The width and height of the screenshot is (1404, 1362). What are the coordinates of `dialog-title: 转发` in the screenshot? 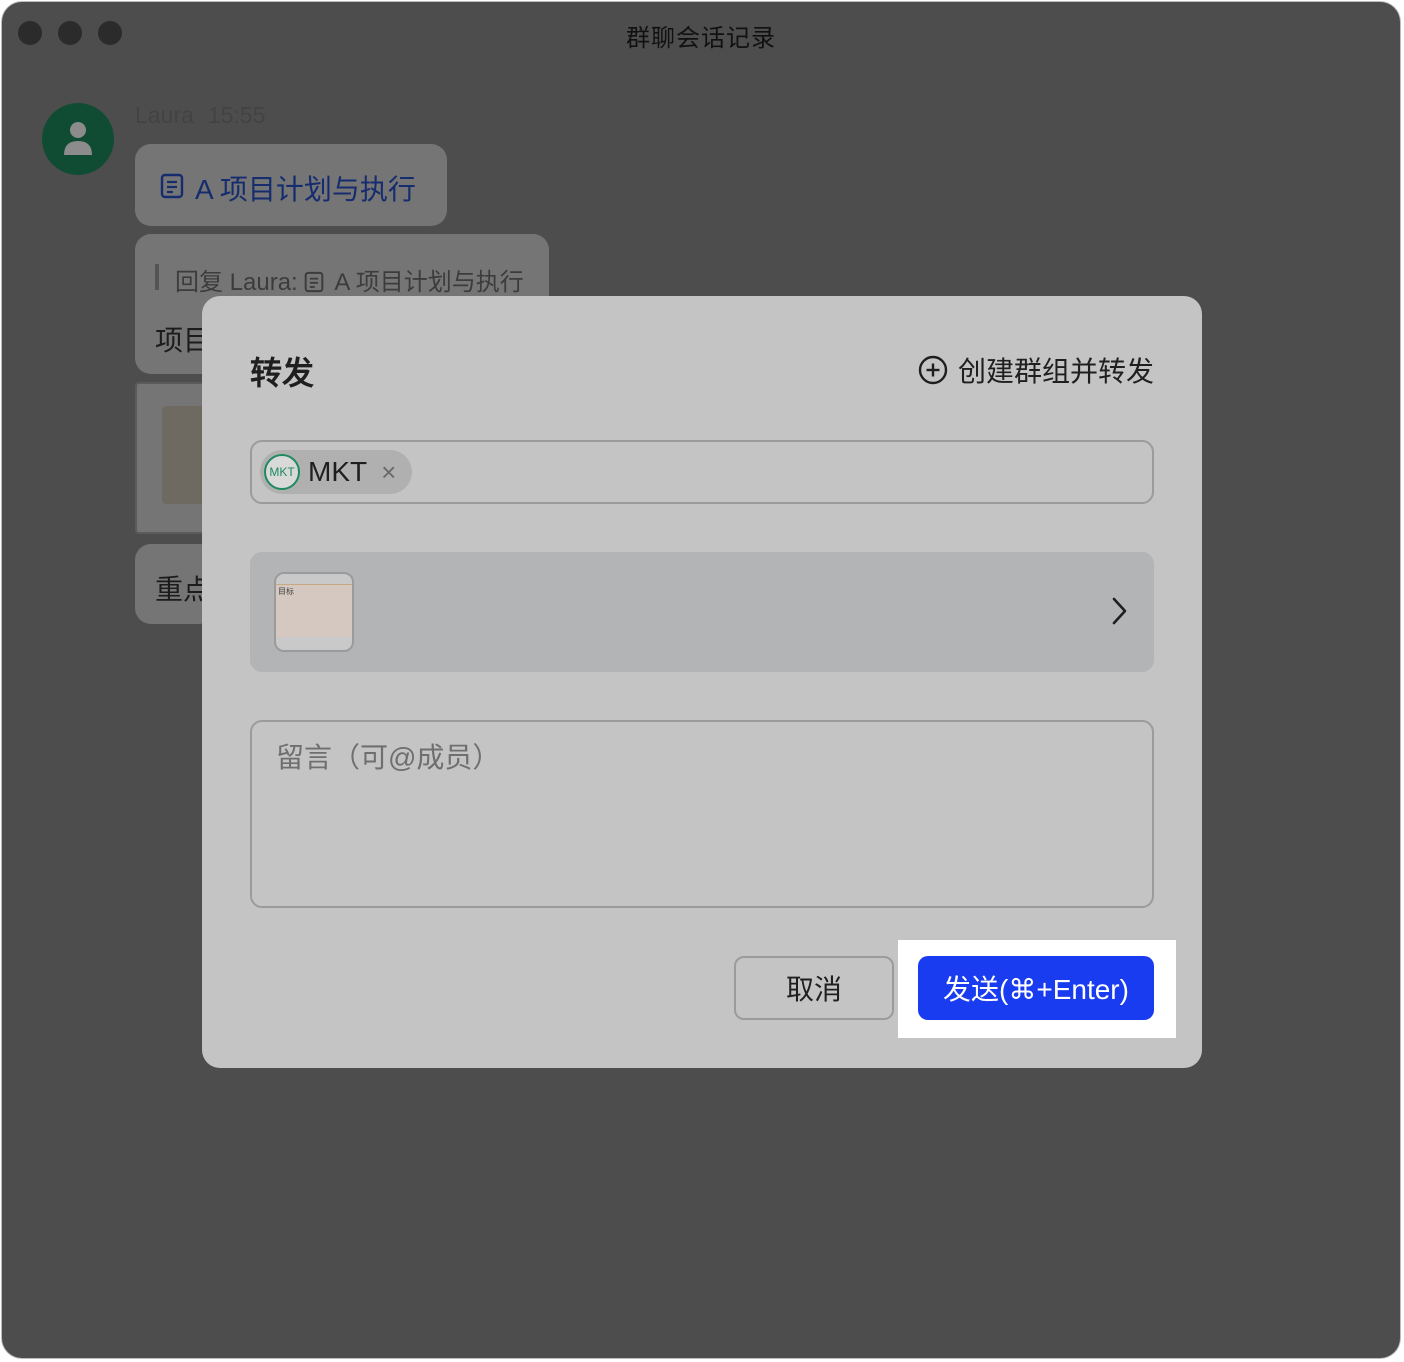 It's located at (282, 373).